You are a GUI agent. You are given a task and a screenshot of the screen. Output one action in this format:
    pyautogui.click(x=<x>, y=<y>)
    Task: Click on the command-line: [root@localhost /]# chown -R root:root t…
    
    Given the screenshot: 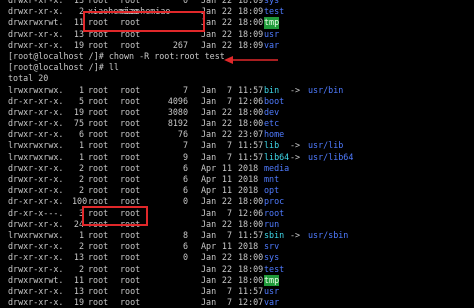 What is the action you would take?
    pyautogui.click(x=239, y=56)
    